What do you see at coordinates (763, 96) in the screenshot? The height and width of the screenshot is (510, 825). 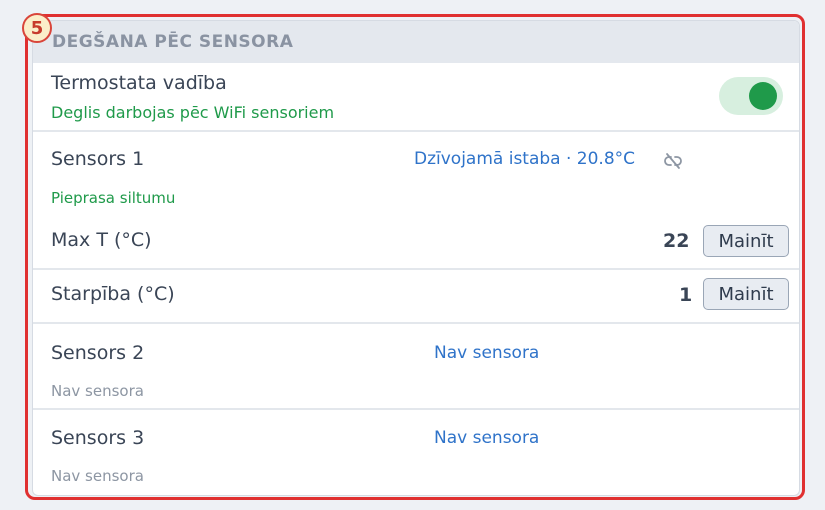 I see `toggle-knob` at bounding box center [763, 96].